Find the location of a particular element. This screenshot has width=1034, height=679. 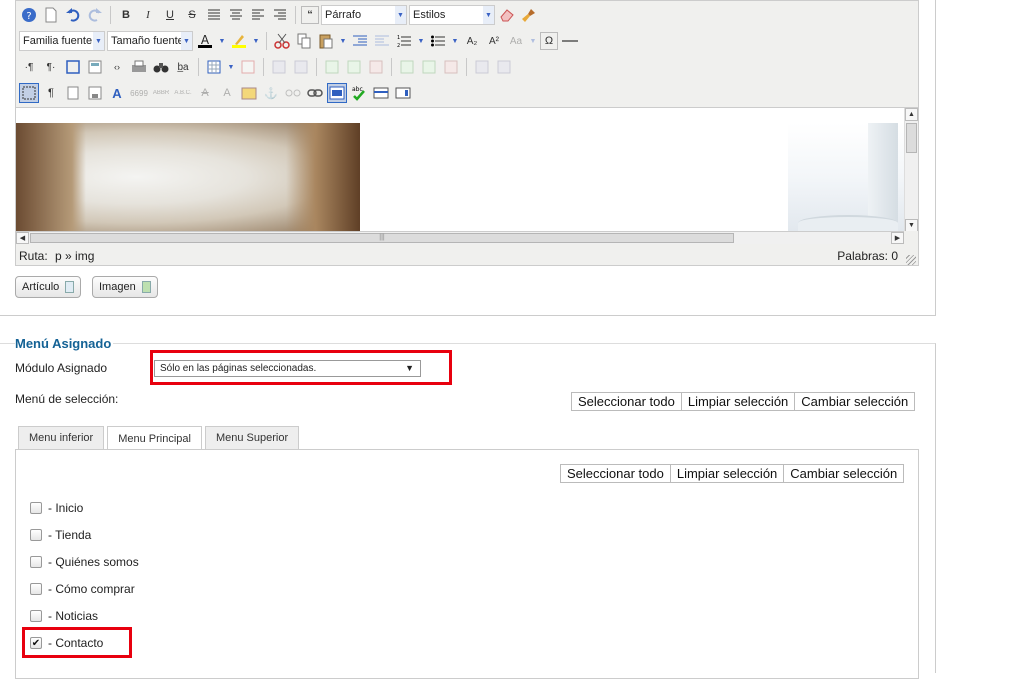

template-icon is located at coordinates (95, 67).